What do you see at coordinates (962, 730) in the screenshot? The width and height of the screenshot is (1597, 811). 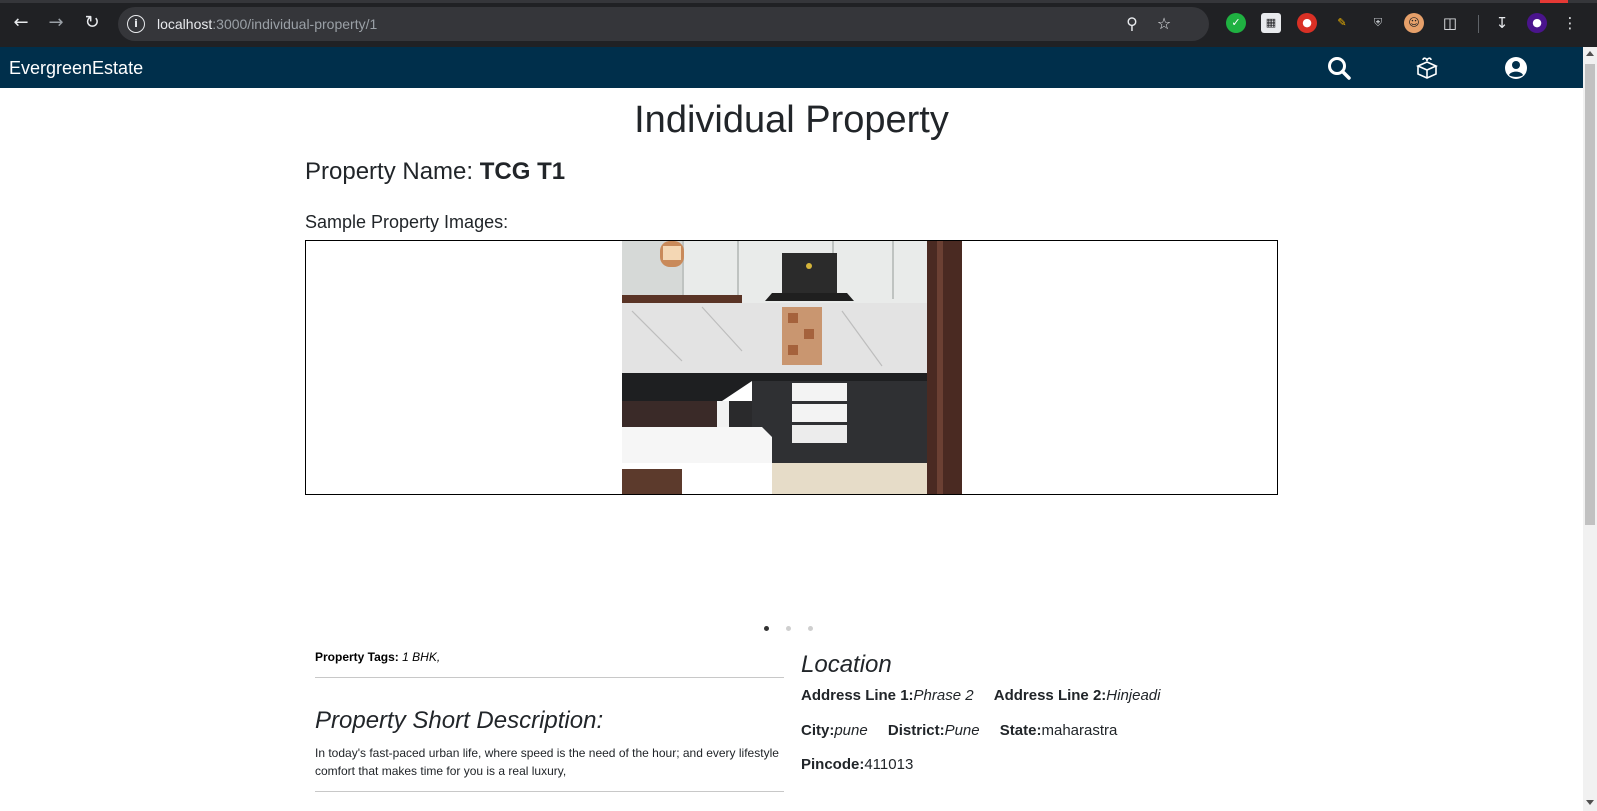 I see `district-value: Pune` at bounding box center [962, 730].